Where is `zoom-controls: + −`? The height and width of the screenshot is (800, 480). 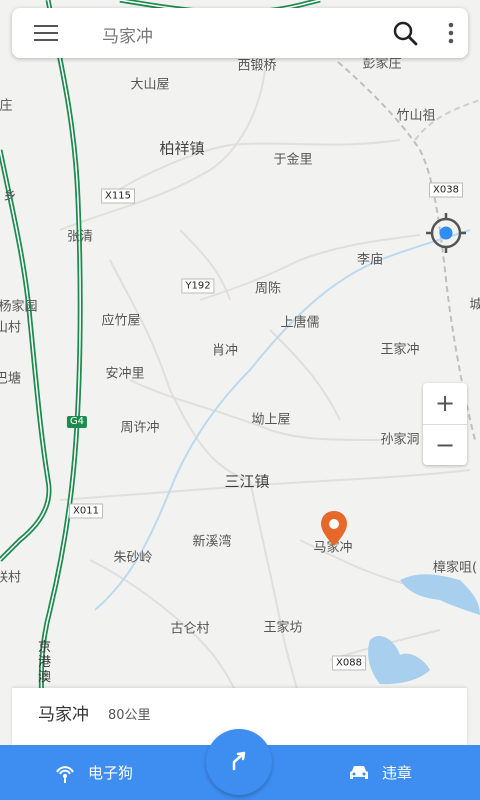
zoom-controls: + − is located at coordinates (445, 424).